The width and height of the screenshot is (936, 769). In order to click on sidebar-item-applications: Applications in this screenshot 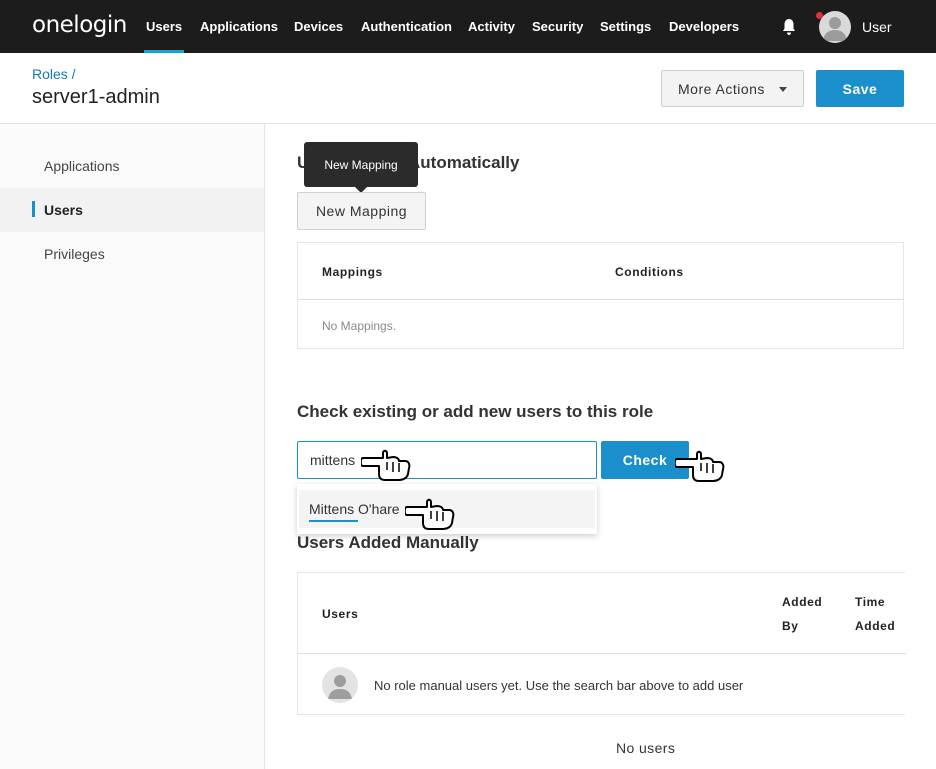, I will do `click(132, 166)`.